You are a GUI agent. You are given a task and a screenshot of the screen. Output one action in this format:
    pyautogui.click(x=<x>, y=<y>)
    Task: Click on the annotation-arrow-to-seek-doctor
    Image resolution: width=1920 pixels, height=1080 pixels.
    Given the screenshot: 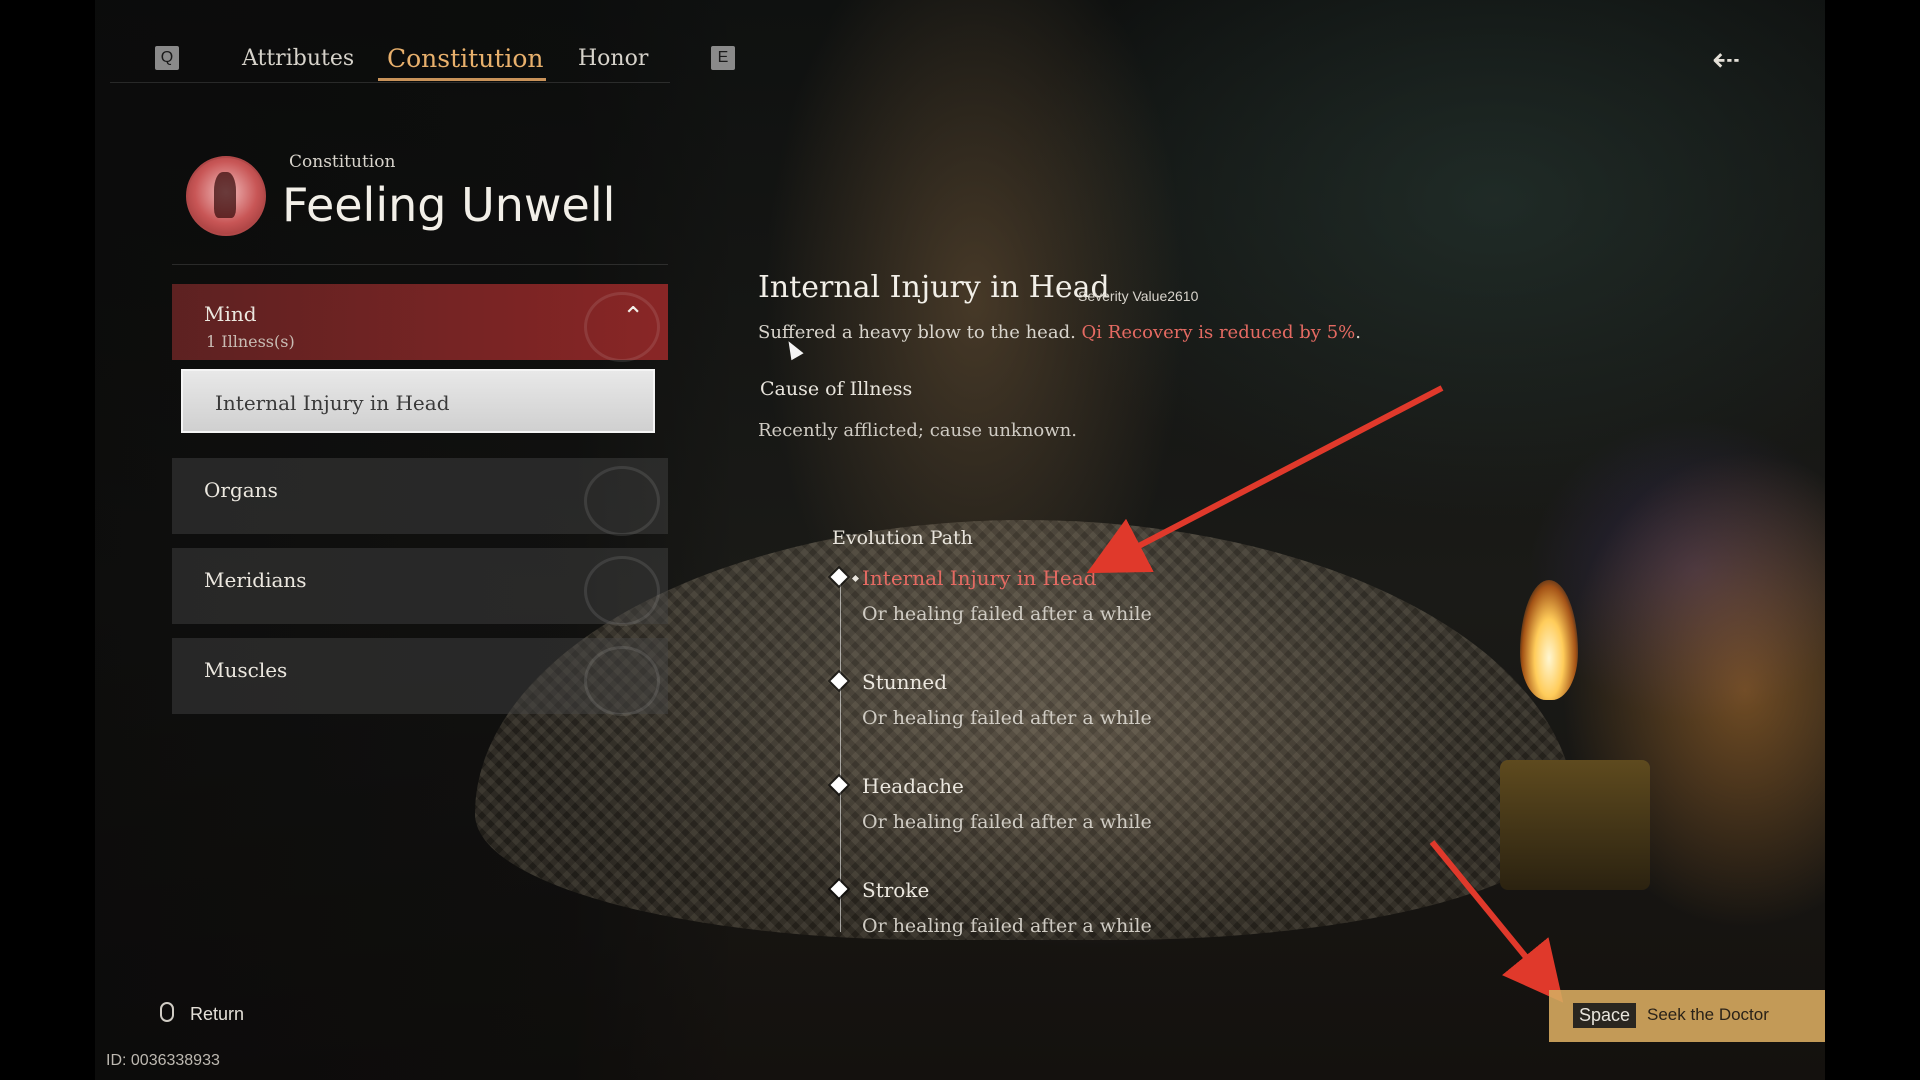 What is the action you would take?
    pyautogui.click(x=1496, y=921)
    